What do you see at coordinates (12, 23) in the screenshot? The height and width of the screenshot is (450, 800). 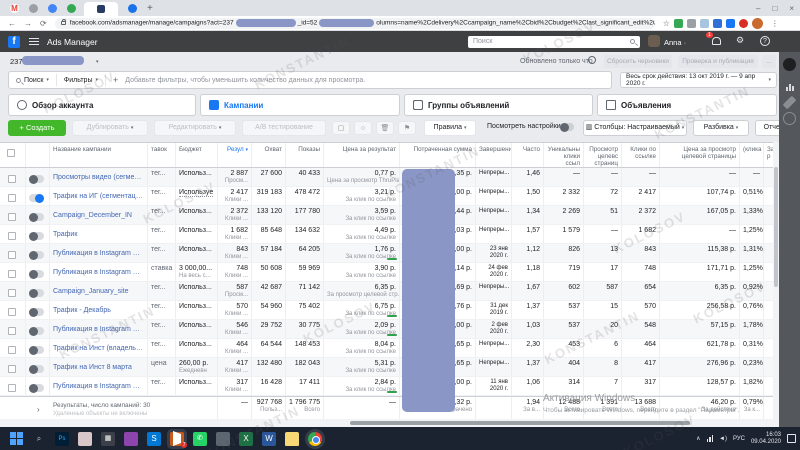 I see `back-icon: ←` at bounding box center [12, 23].